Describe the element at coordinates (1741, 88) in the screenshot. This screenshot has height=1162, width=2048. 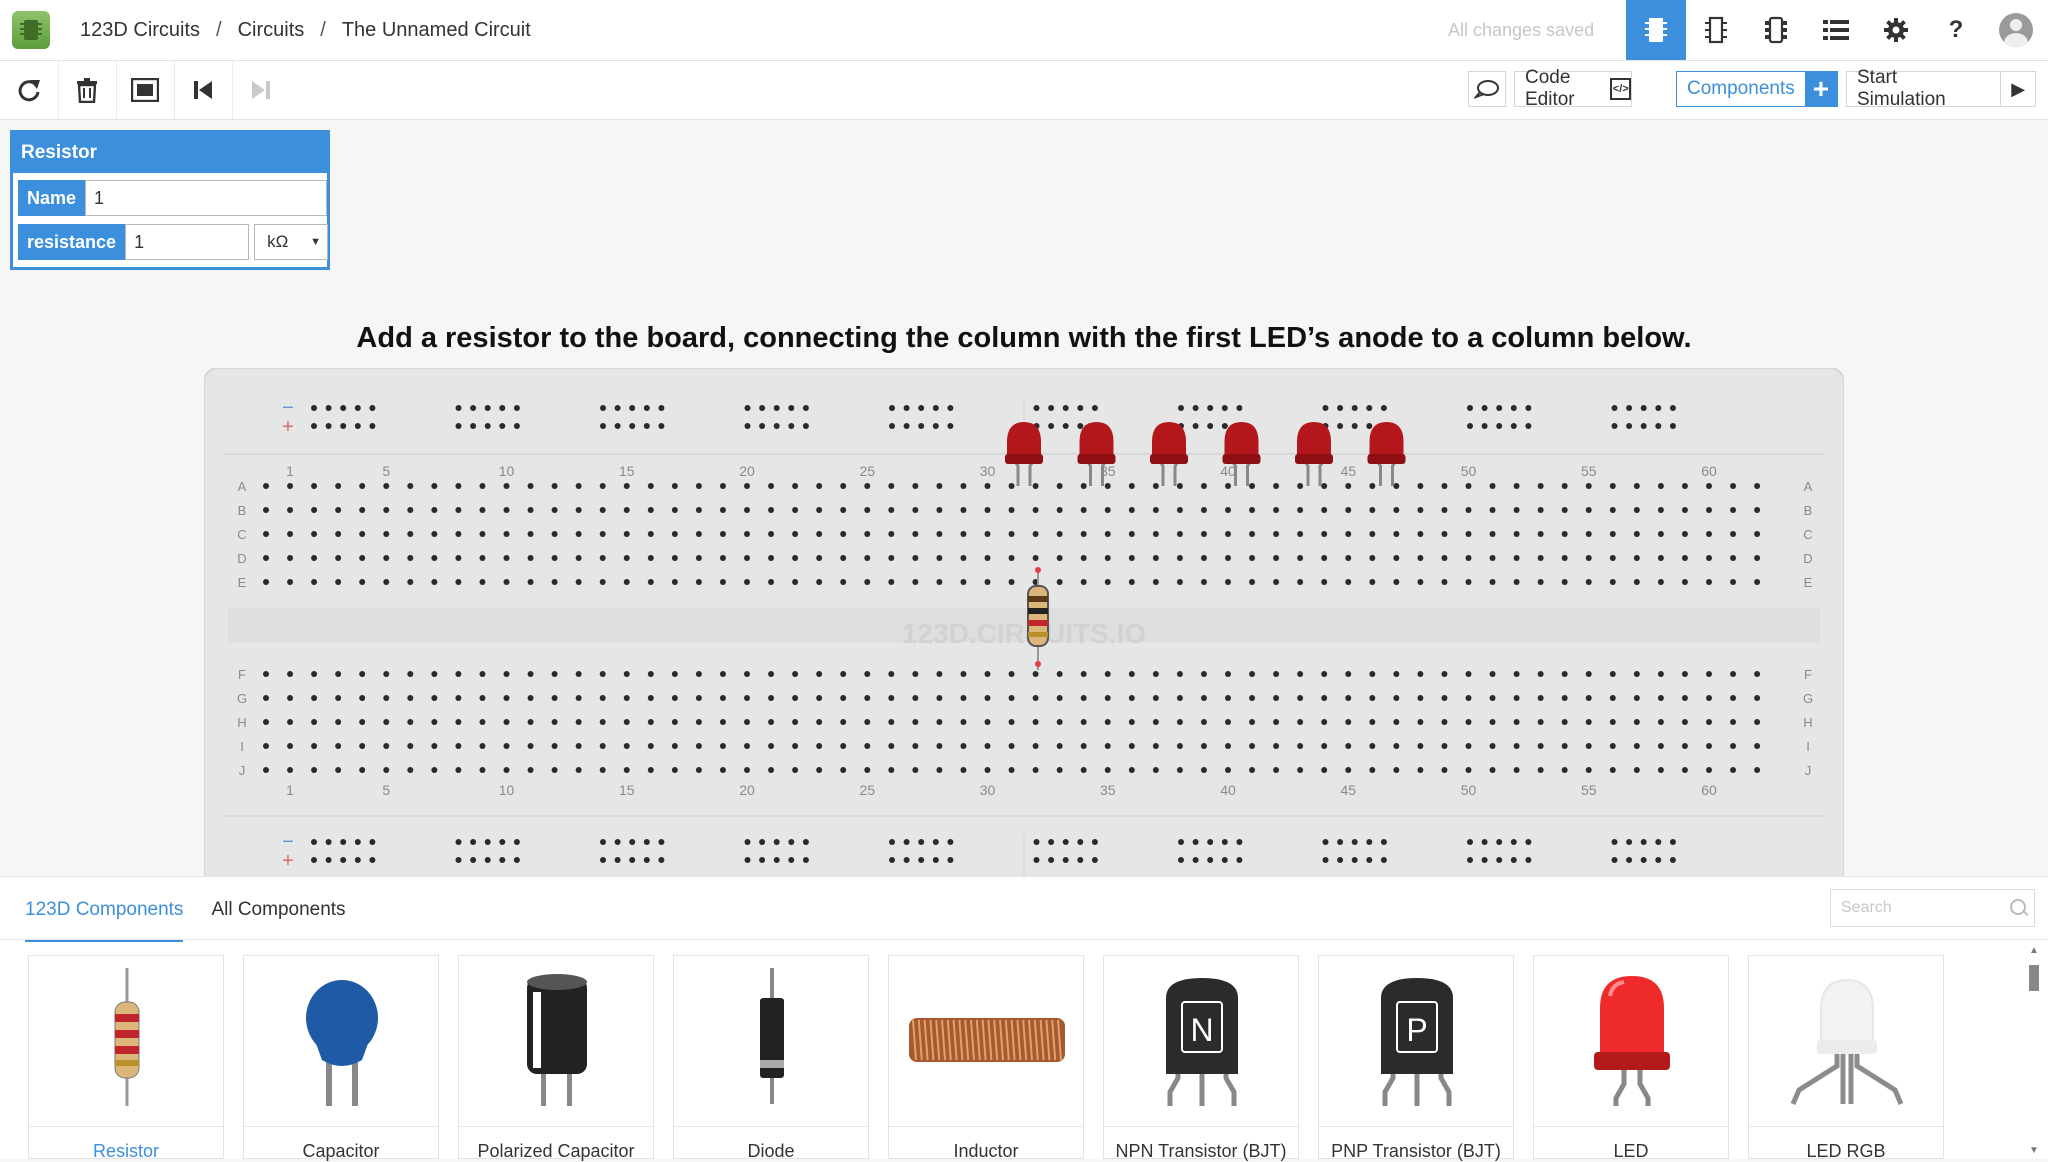
I see `components-label: Components` at that location.